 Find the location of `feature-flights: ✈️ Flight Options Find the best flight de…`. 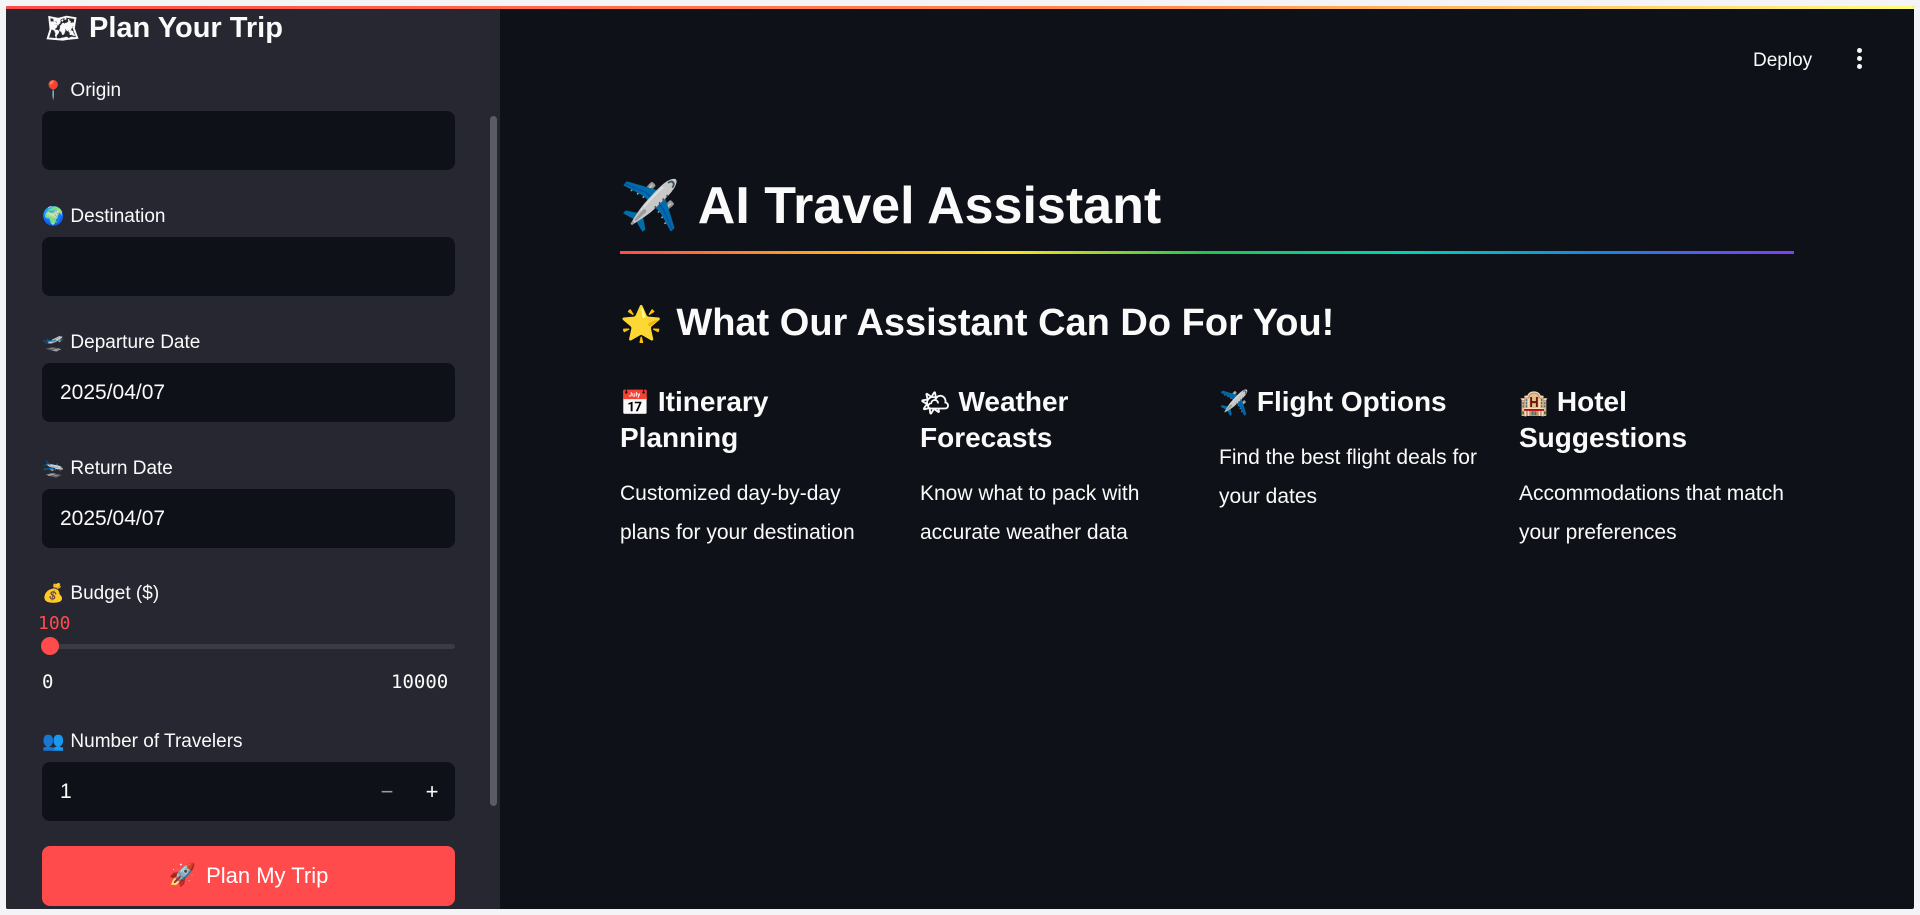

feature-flights: ✈️ Flight Options Find the best flight de… is located at coordinates (1354, 450).